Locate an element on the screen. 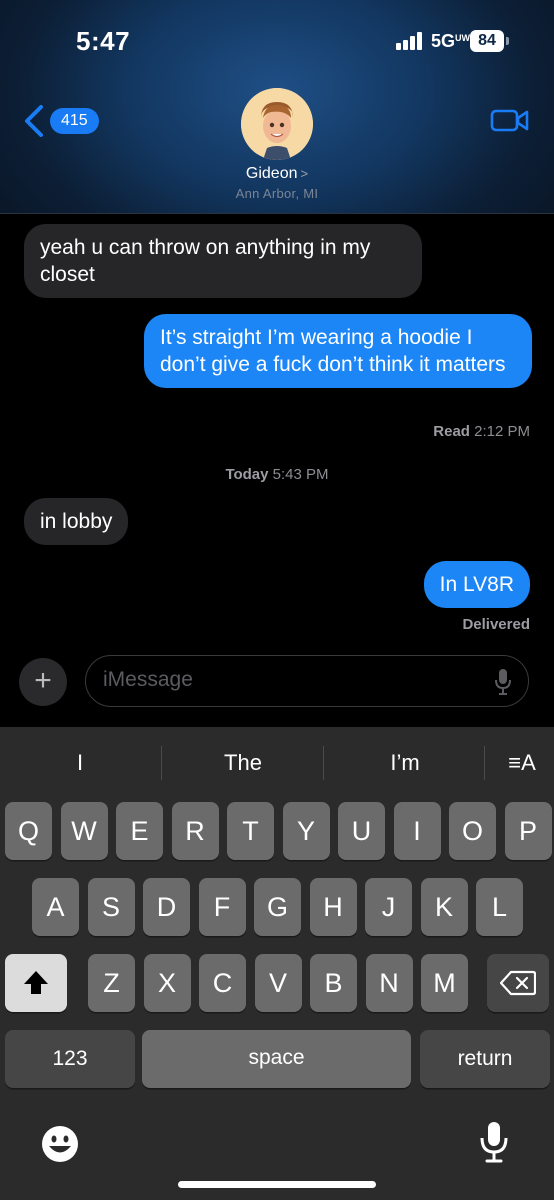 Image resolution: width=554 pixels, height=1200 pixels. text-format-icon: ≡A is located at coordinates (522, 763).